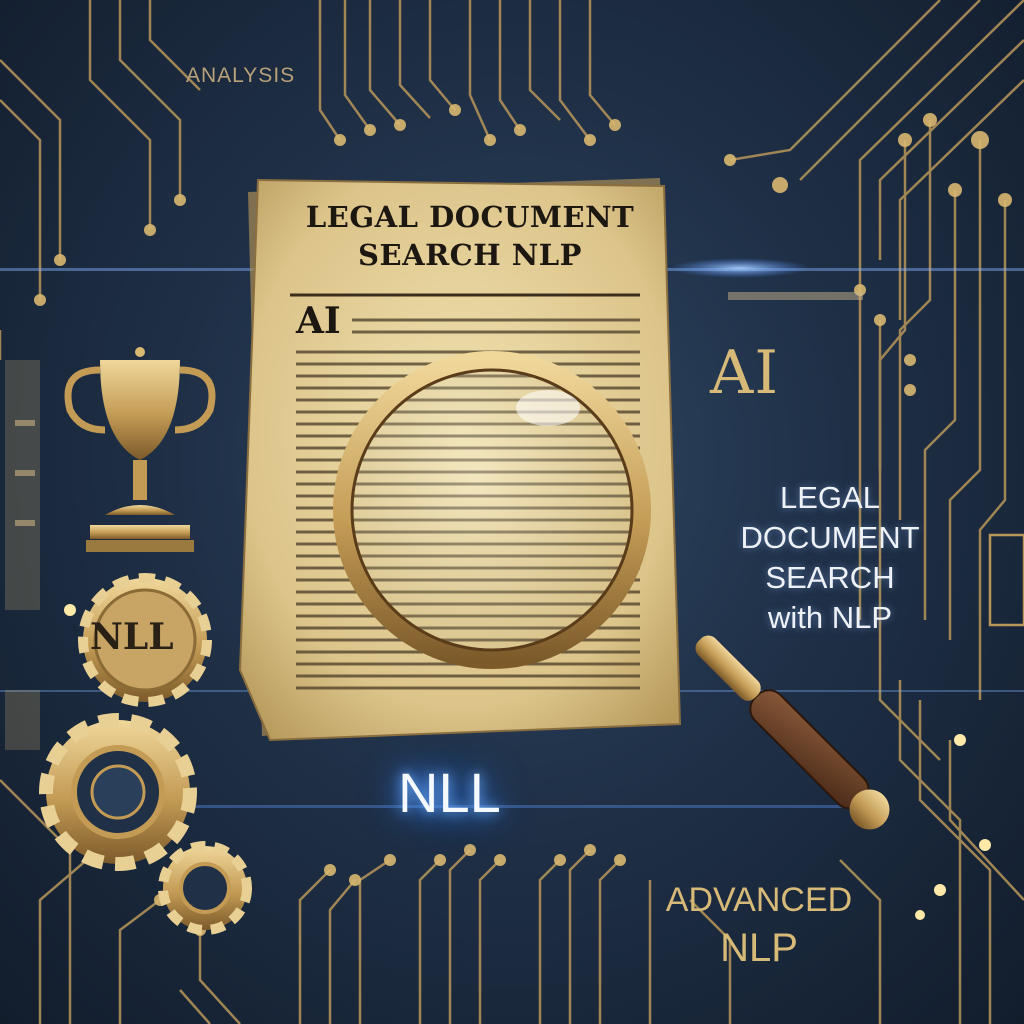 The height and width of the screenshot is (1024, 1024). I want to click on tiny-text-band, so click(795, 296).